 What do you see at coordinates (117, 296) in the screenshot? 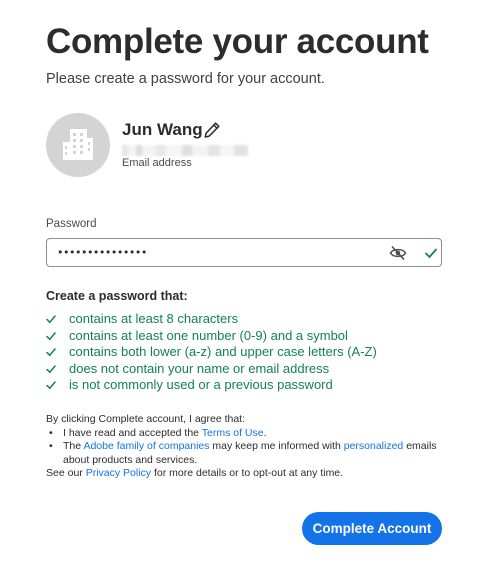
I see `password-rules-heading: Create a password that:` at bounding box center [117, 296].